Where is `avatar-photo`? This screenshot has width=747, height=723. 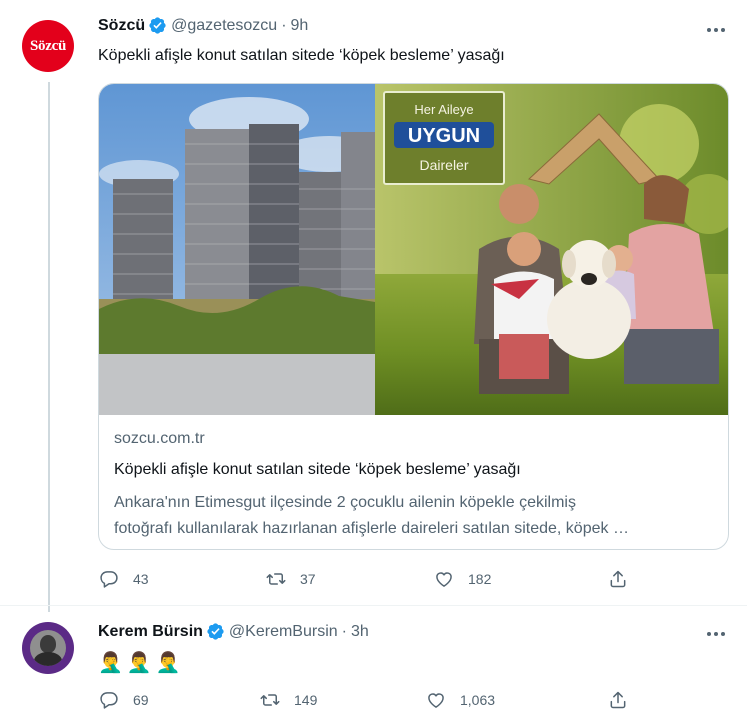
avatar-photo is located at coordinates (48, 648).